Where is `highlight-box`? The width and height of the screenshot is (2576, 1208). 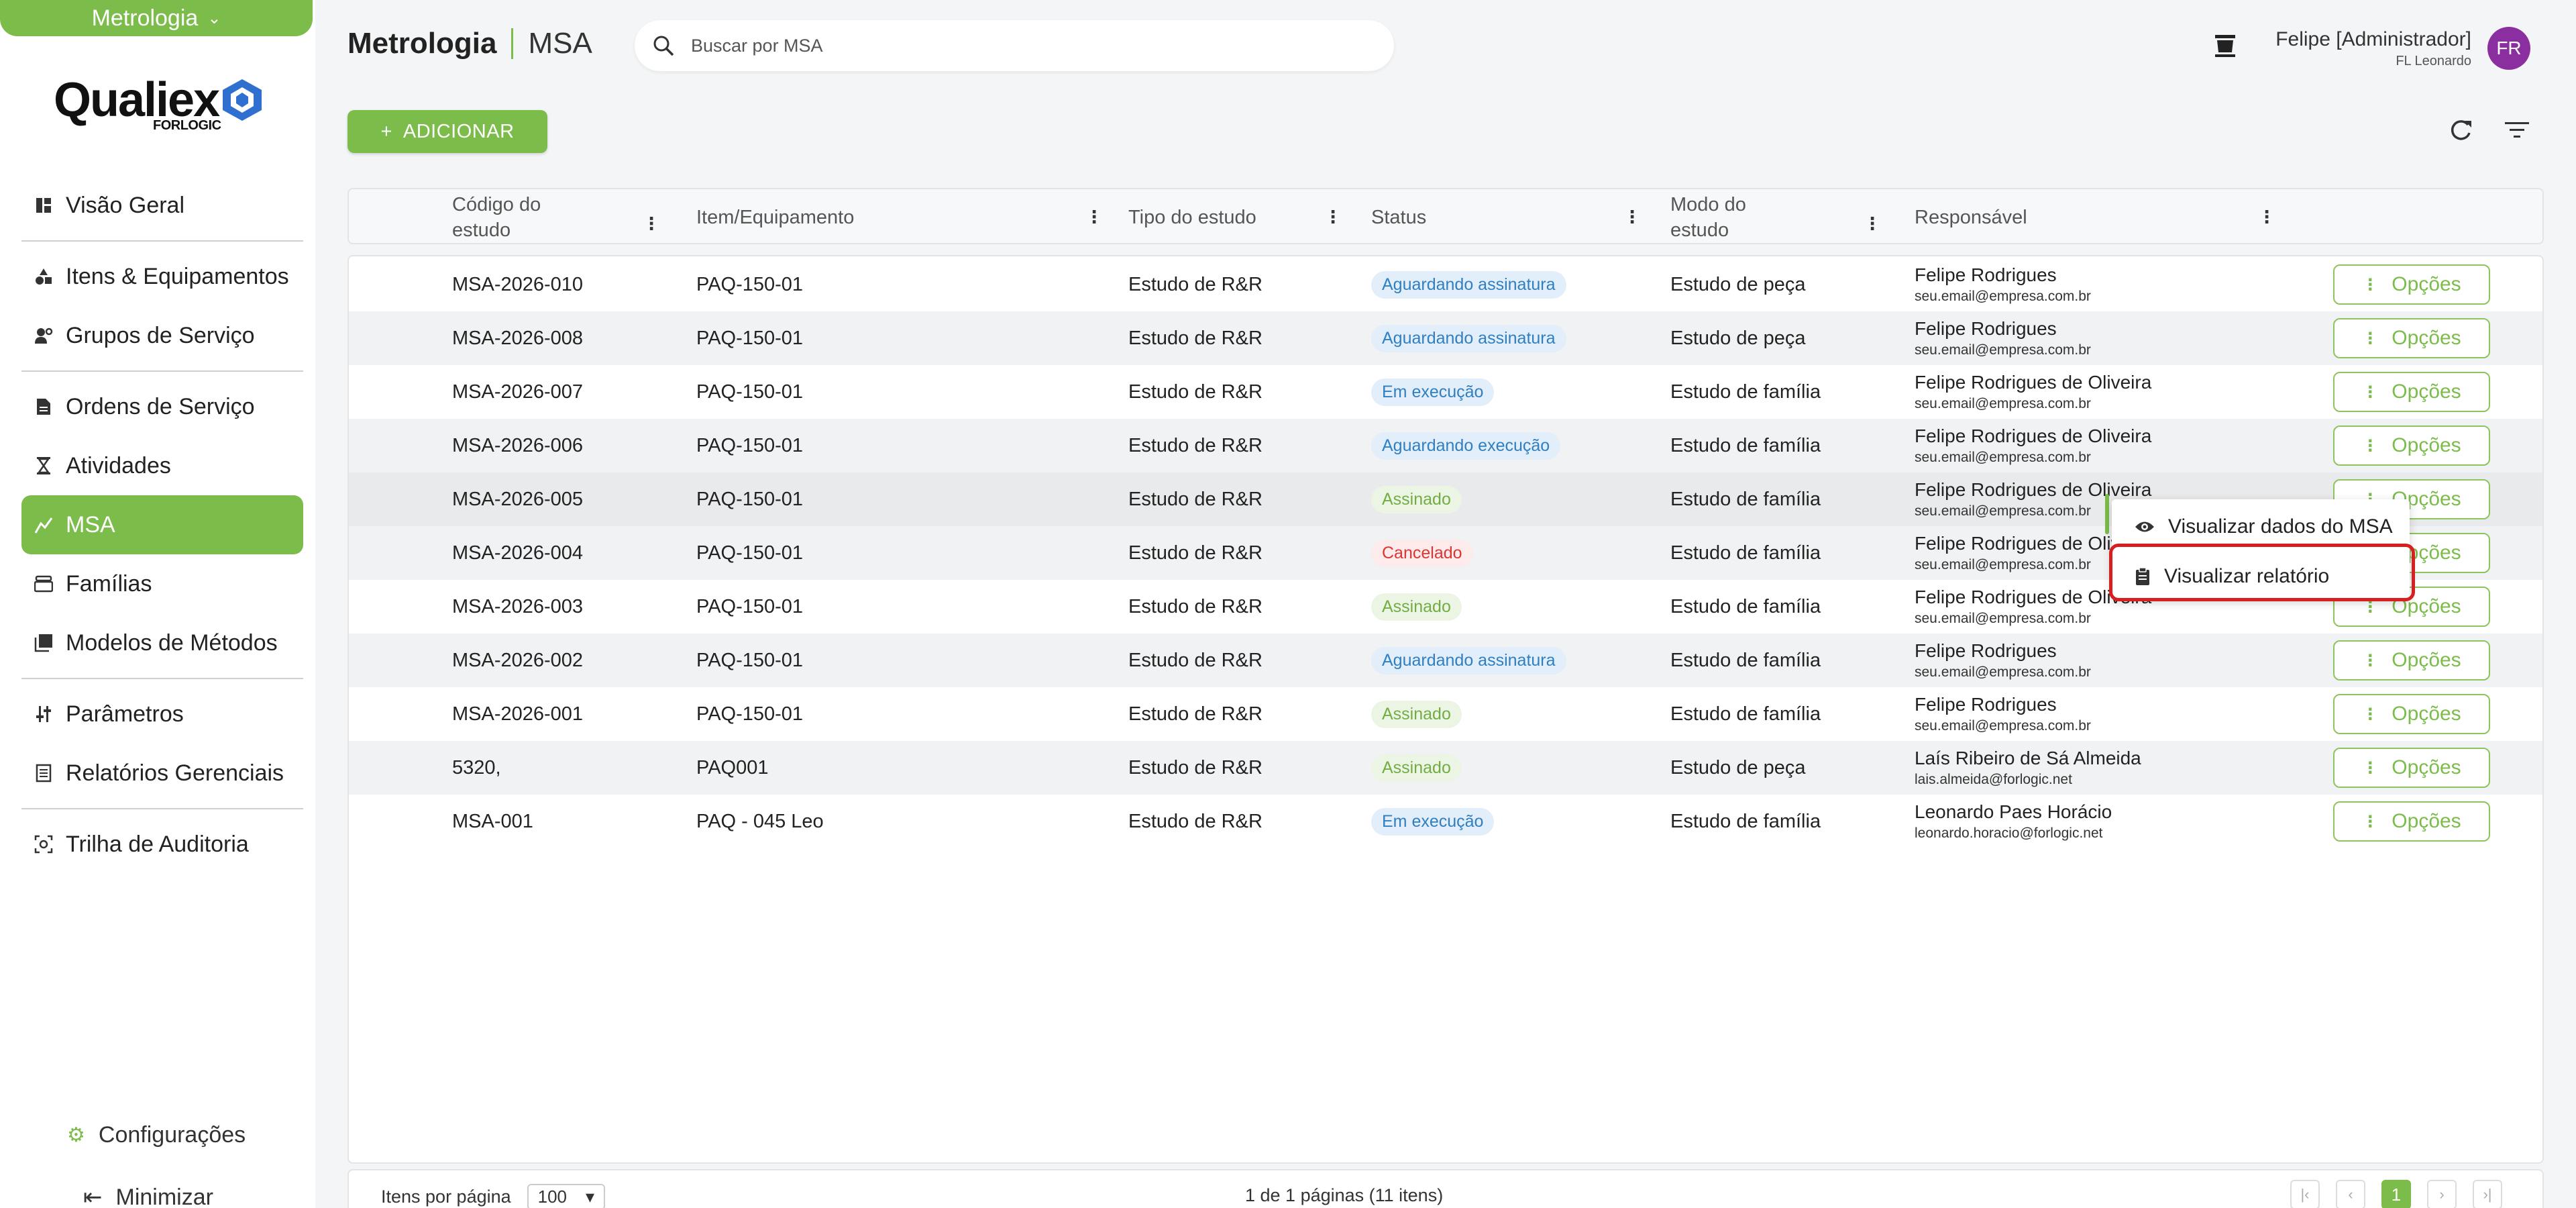 highlight-box is located at coordinates (2262, 572).